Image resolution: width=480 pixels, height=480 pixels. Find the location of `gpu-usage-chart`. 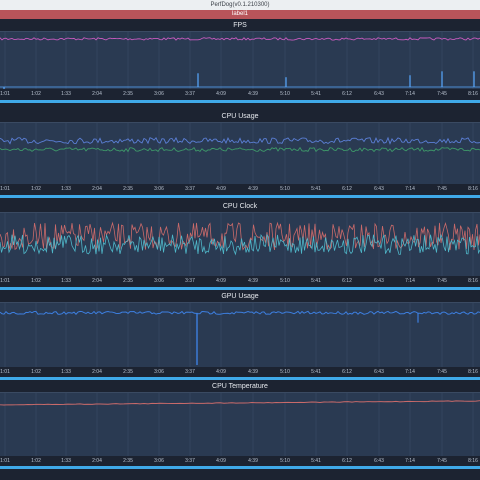

gpu-usage-chart is located at coordinates (240, 335).